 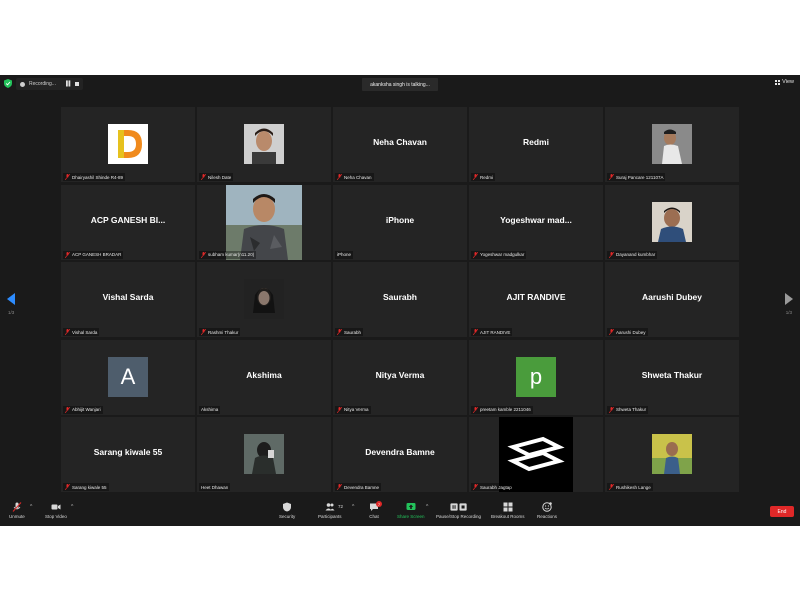 What do you see at coordinates (81, 332) in the screenshot?
I see `participant-name-label: Vishal Sarda` at bounding box center [81, 332].